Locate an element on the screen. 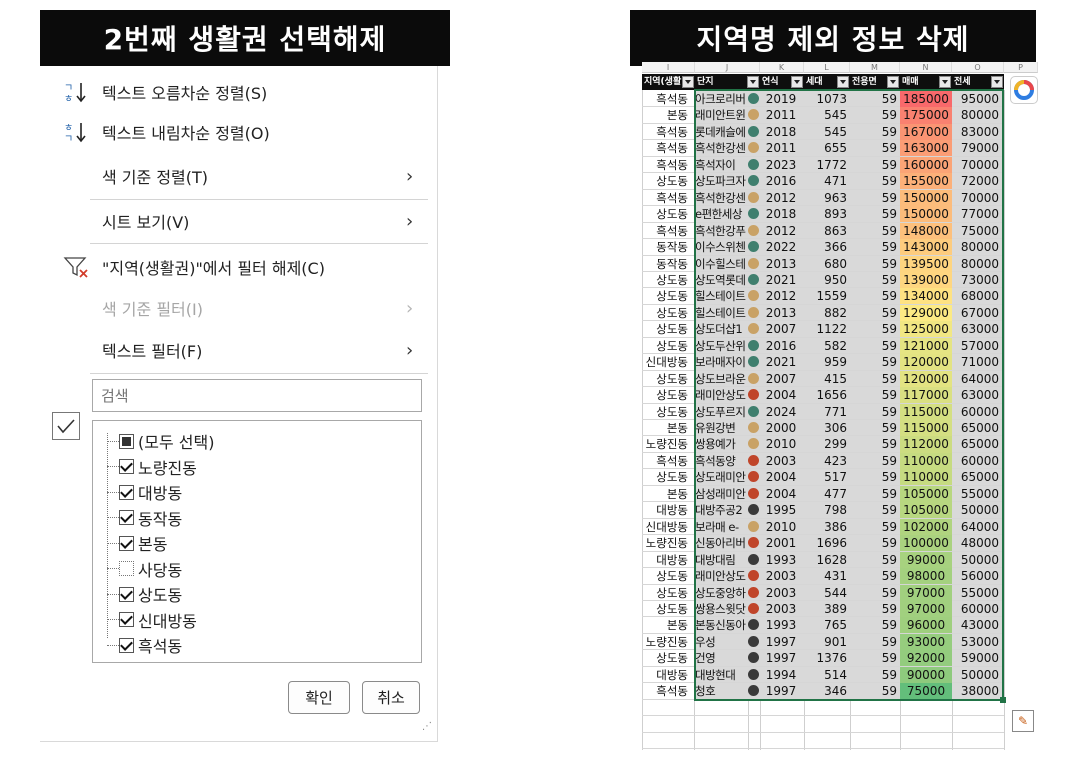  cell-complex-name: 상도중앙하 is located at coordinates (721, 593).